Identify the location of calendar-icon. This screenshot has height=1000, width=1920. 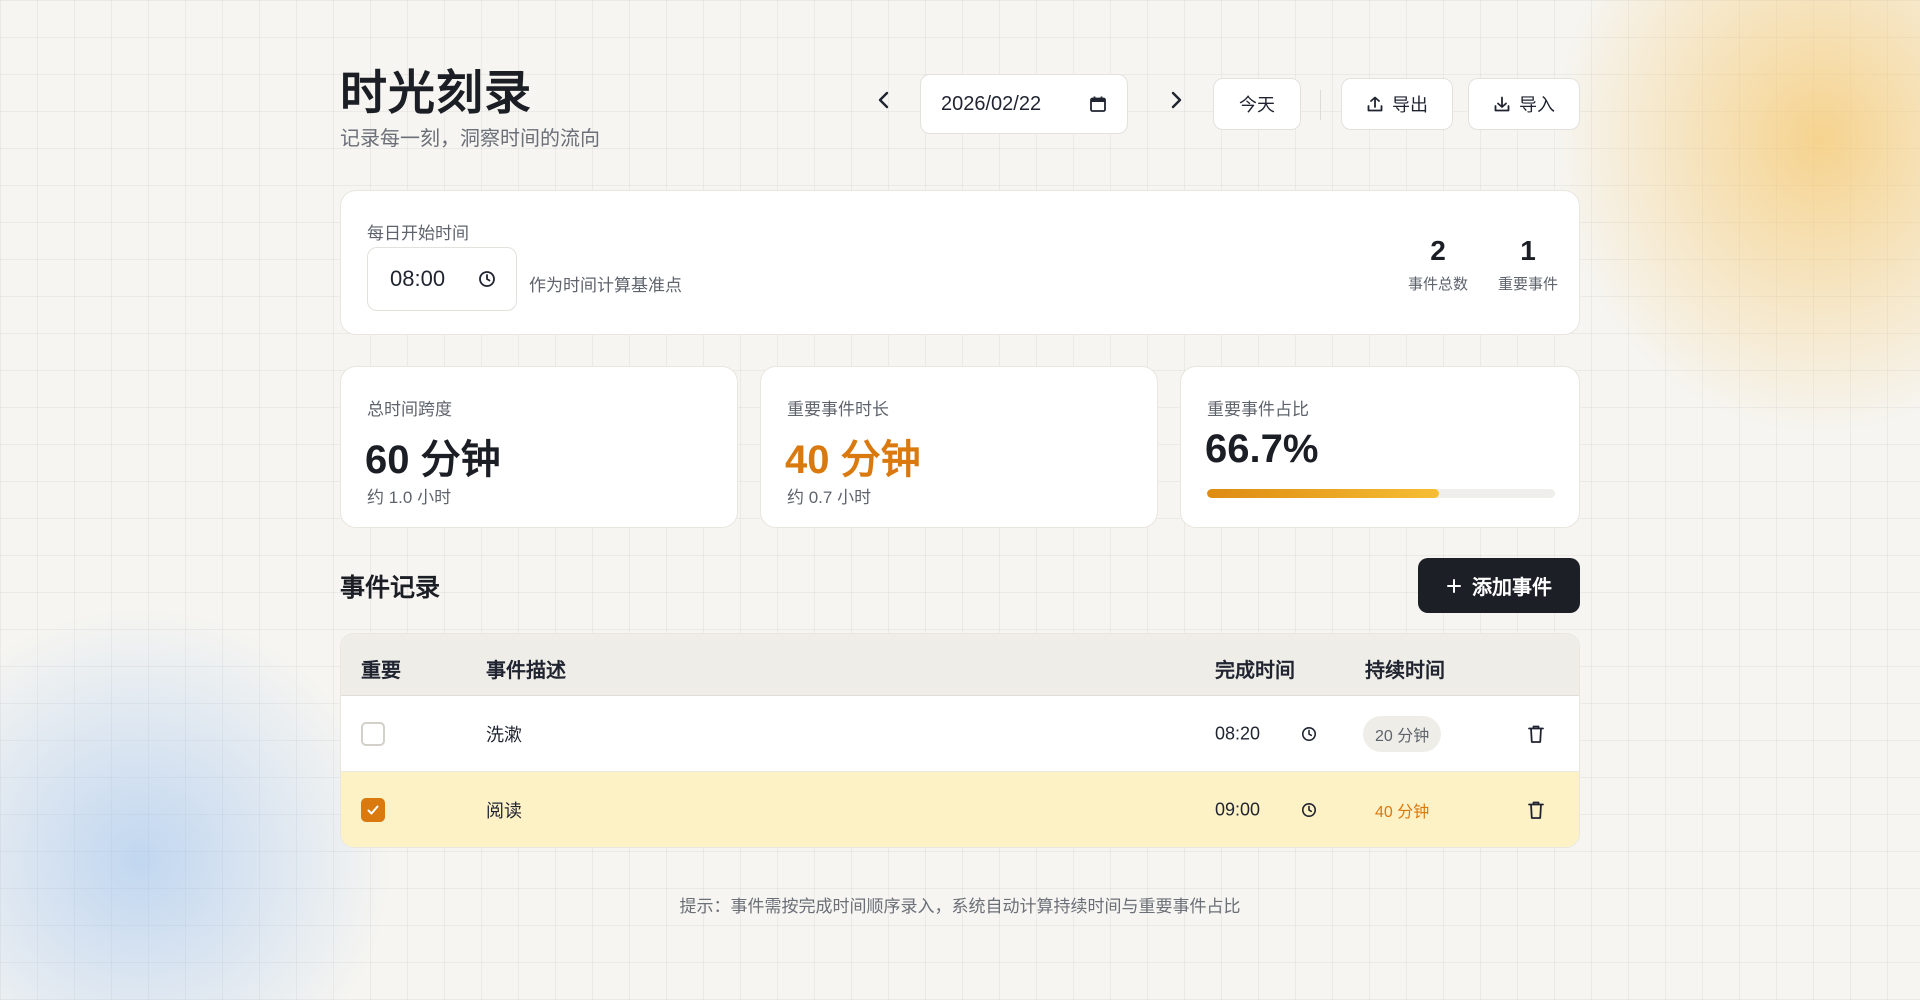
(1098, 104).